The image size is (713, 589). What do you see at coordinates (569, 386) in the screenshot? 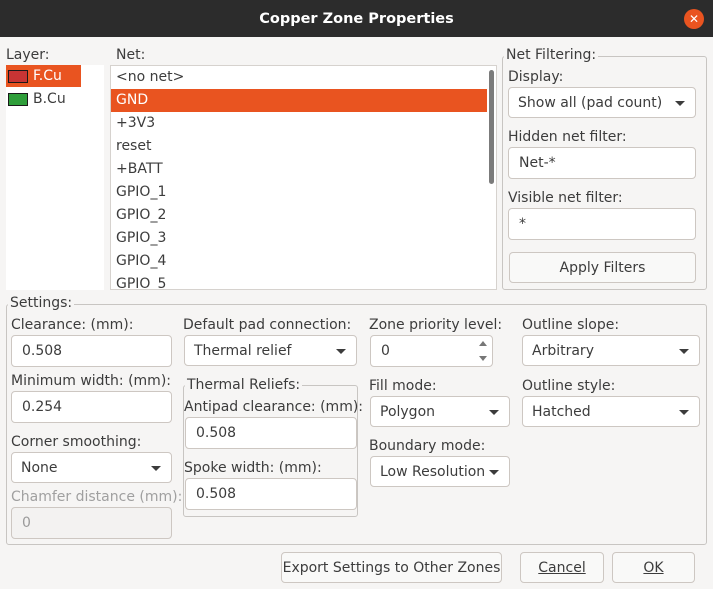
I see `outline-style-label: Outline style:` at bounding box center [569, 386].